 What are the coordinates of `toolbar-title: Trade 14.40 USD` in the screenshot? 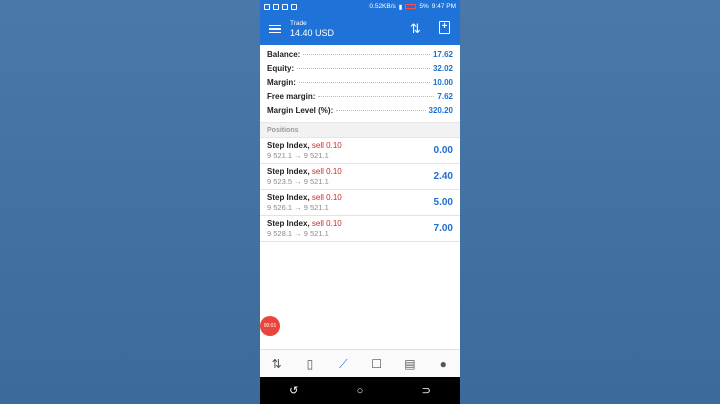 It's located at (312, 29).